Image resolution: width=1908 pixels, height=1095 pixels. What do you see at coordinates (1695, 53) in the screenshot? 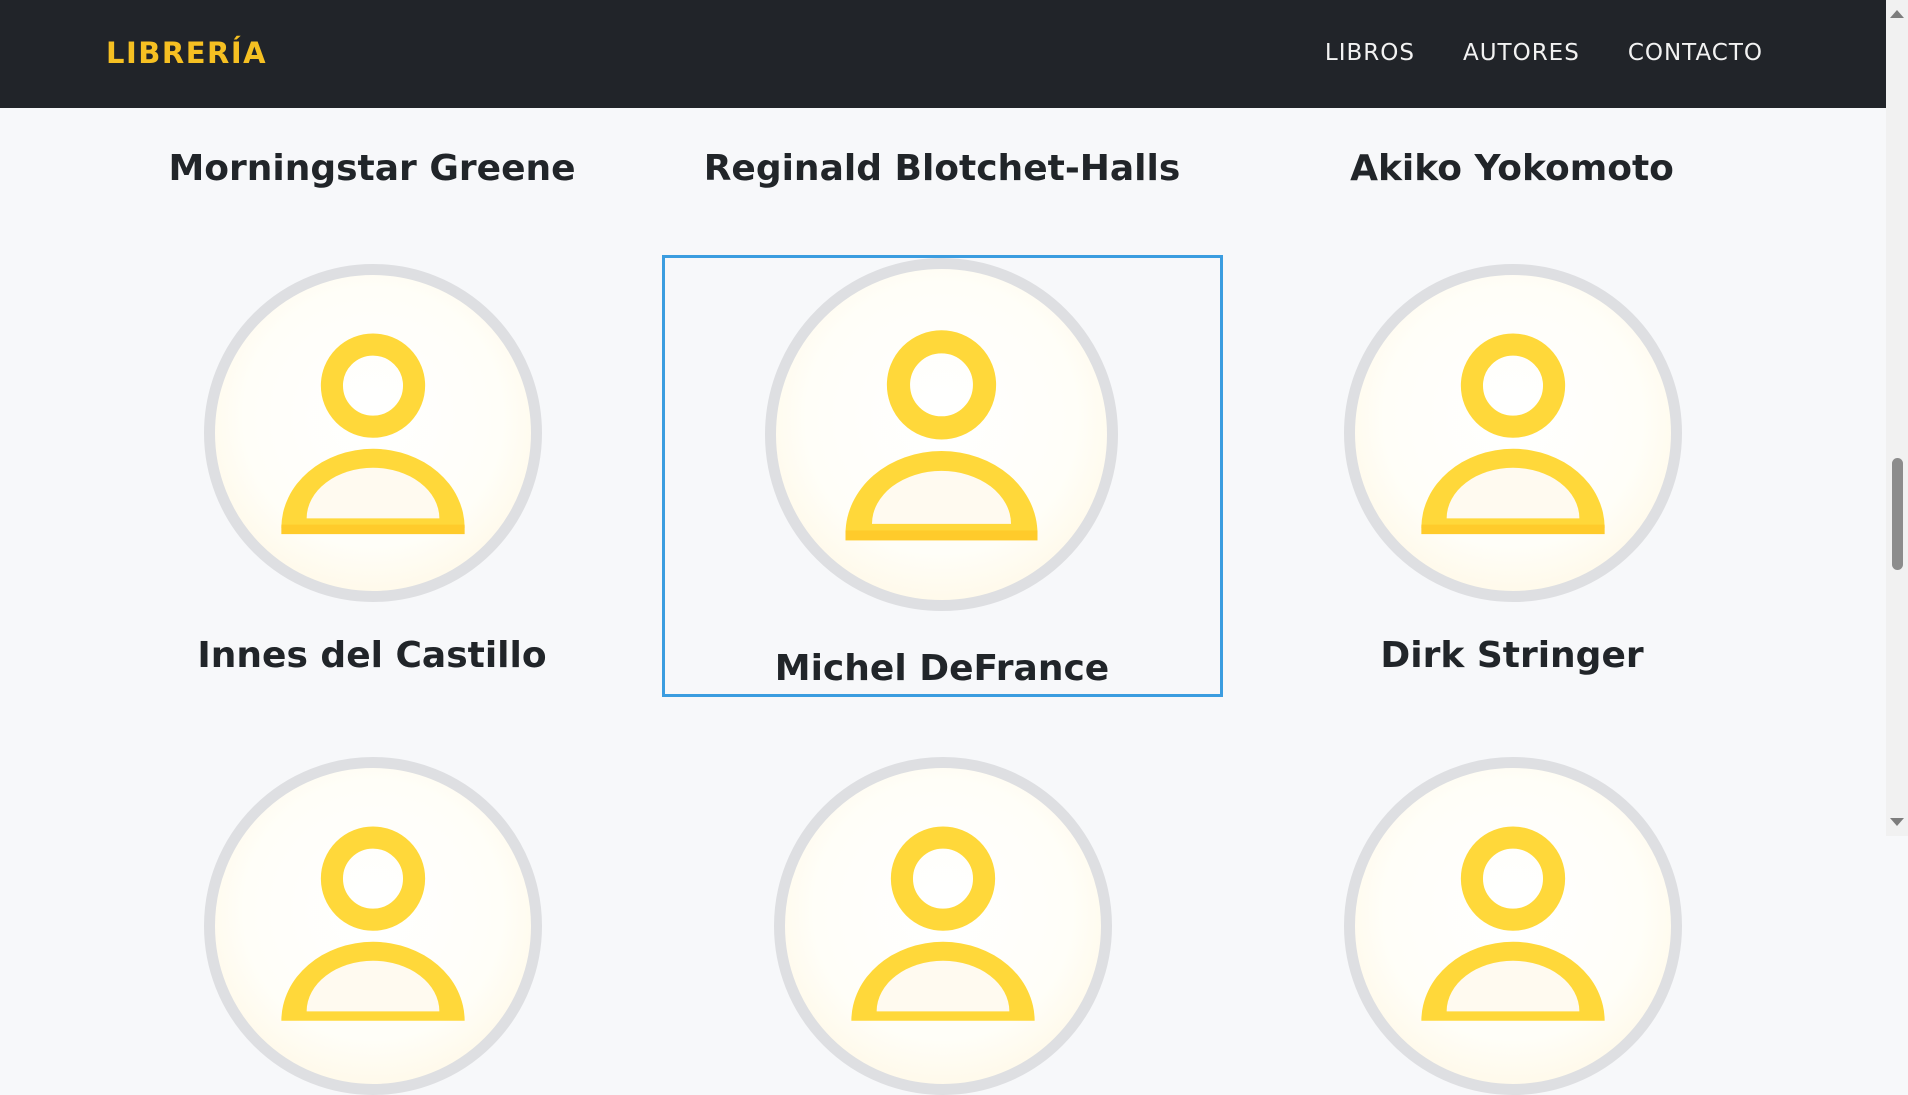
I see `nav-link-contacto: CONTACTO` at bounding box center [1695, 53].